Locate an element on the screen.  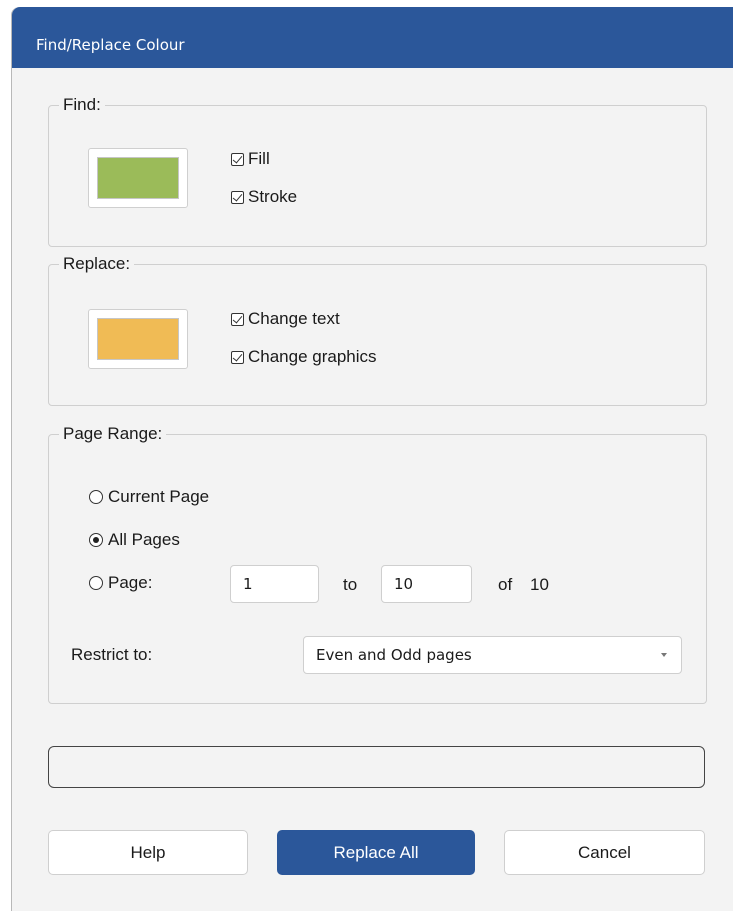
find-colour-swatch is located at coordinates (138, 178).